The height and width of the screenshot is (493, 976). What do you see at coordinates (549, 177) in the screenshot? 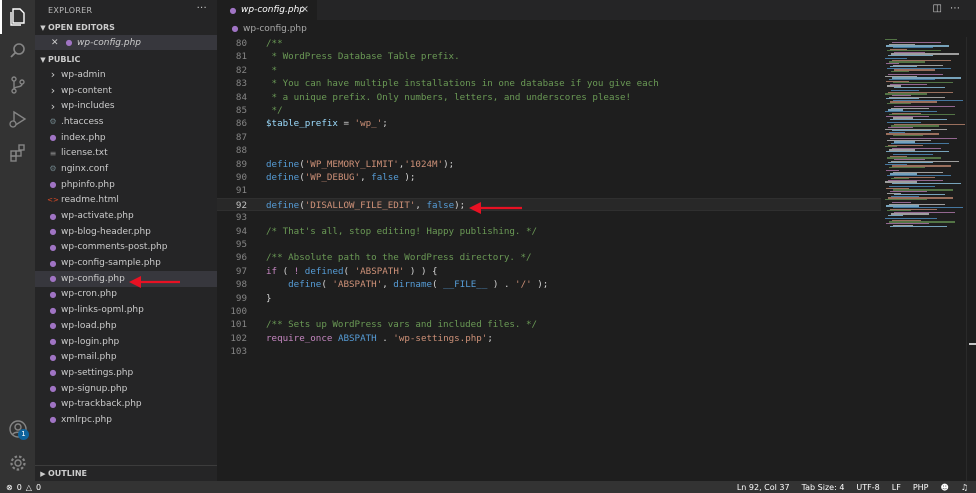
I see `code-line: 90 define('WP_DEBUG', false );` at bounding box center [549, 177].